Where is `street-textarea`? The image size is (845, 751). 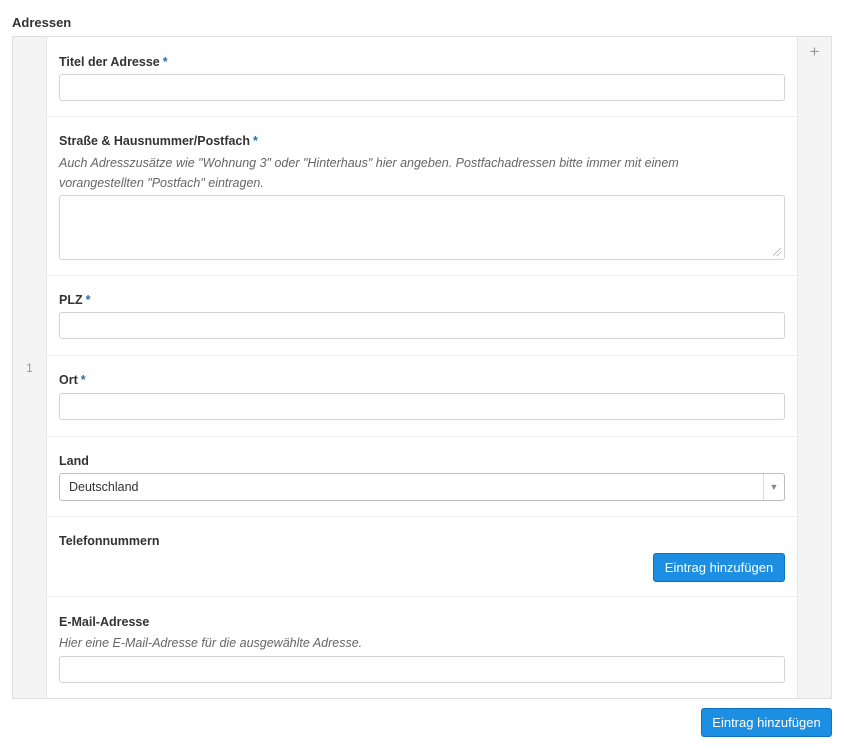
street-textarea is located at coordinates (422, 227).